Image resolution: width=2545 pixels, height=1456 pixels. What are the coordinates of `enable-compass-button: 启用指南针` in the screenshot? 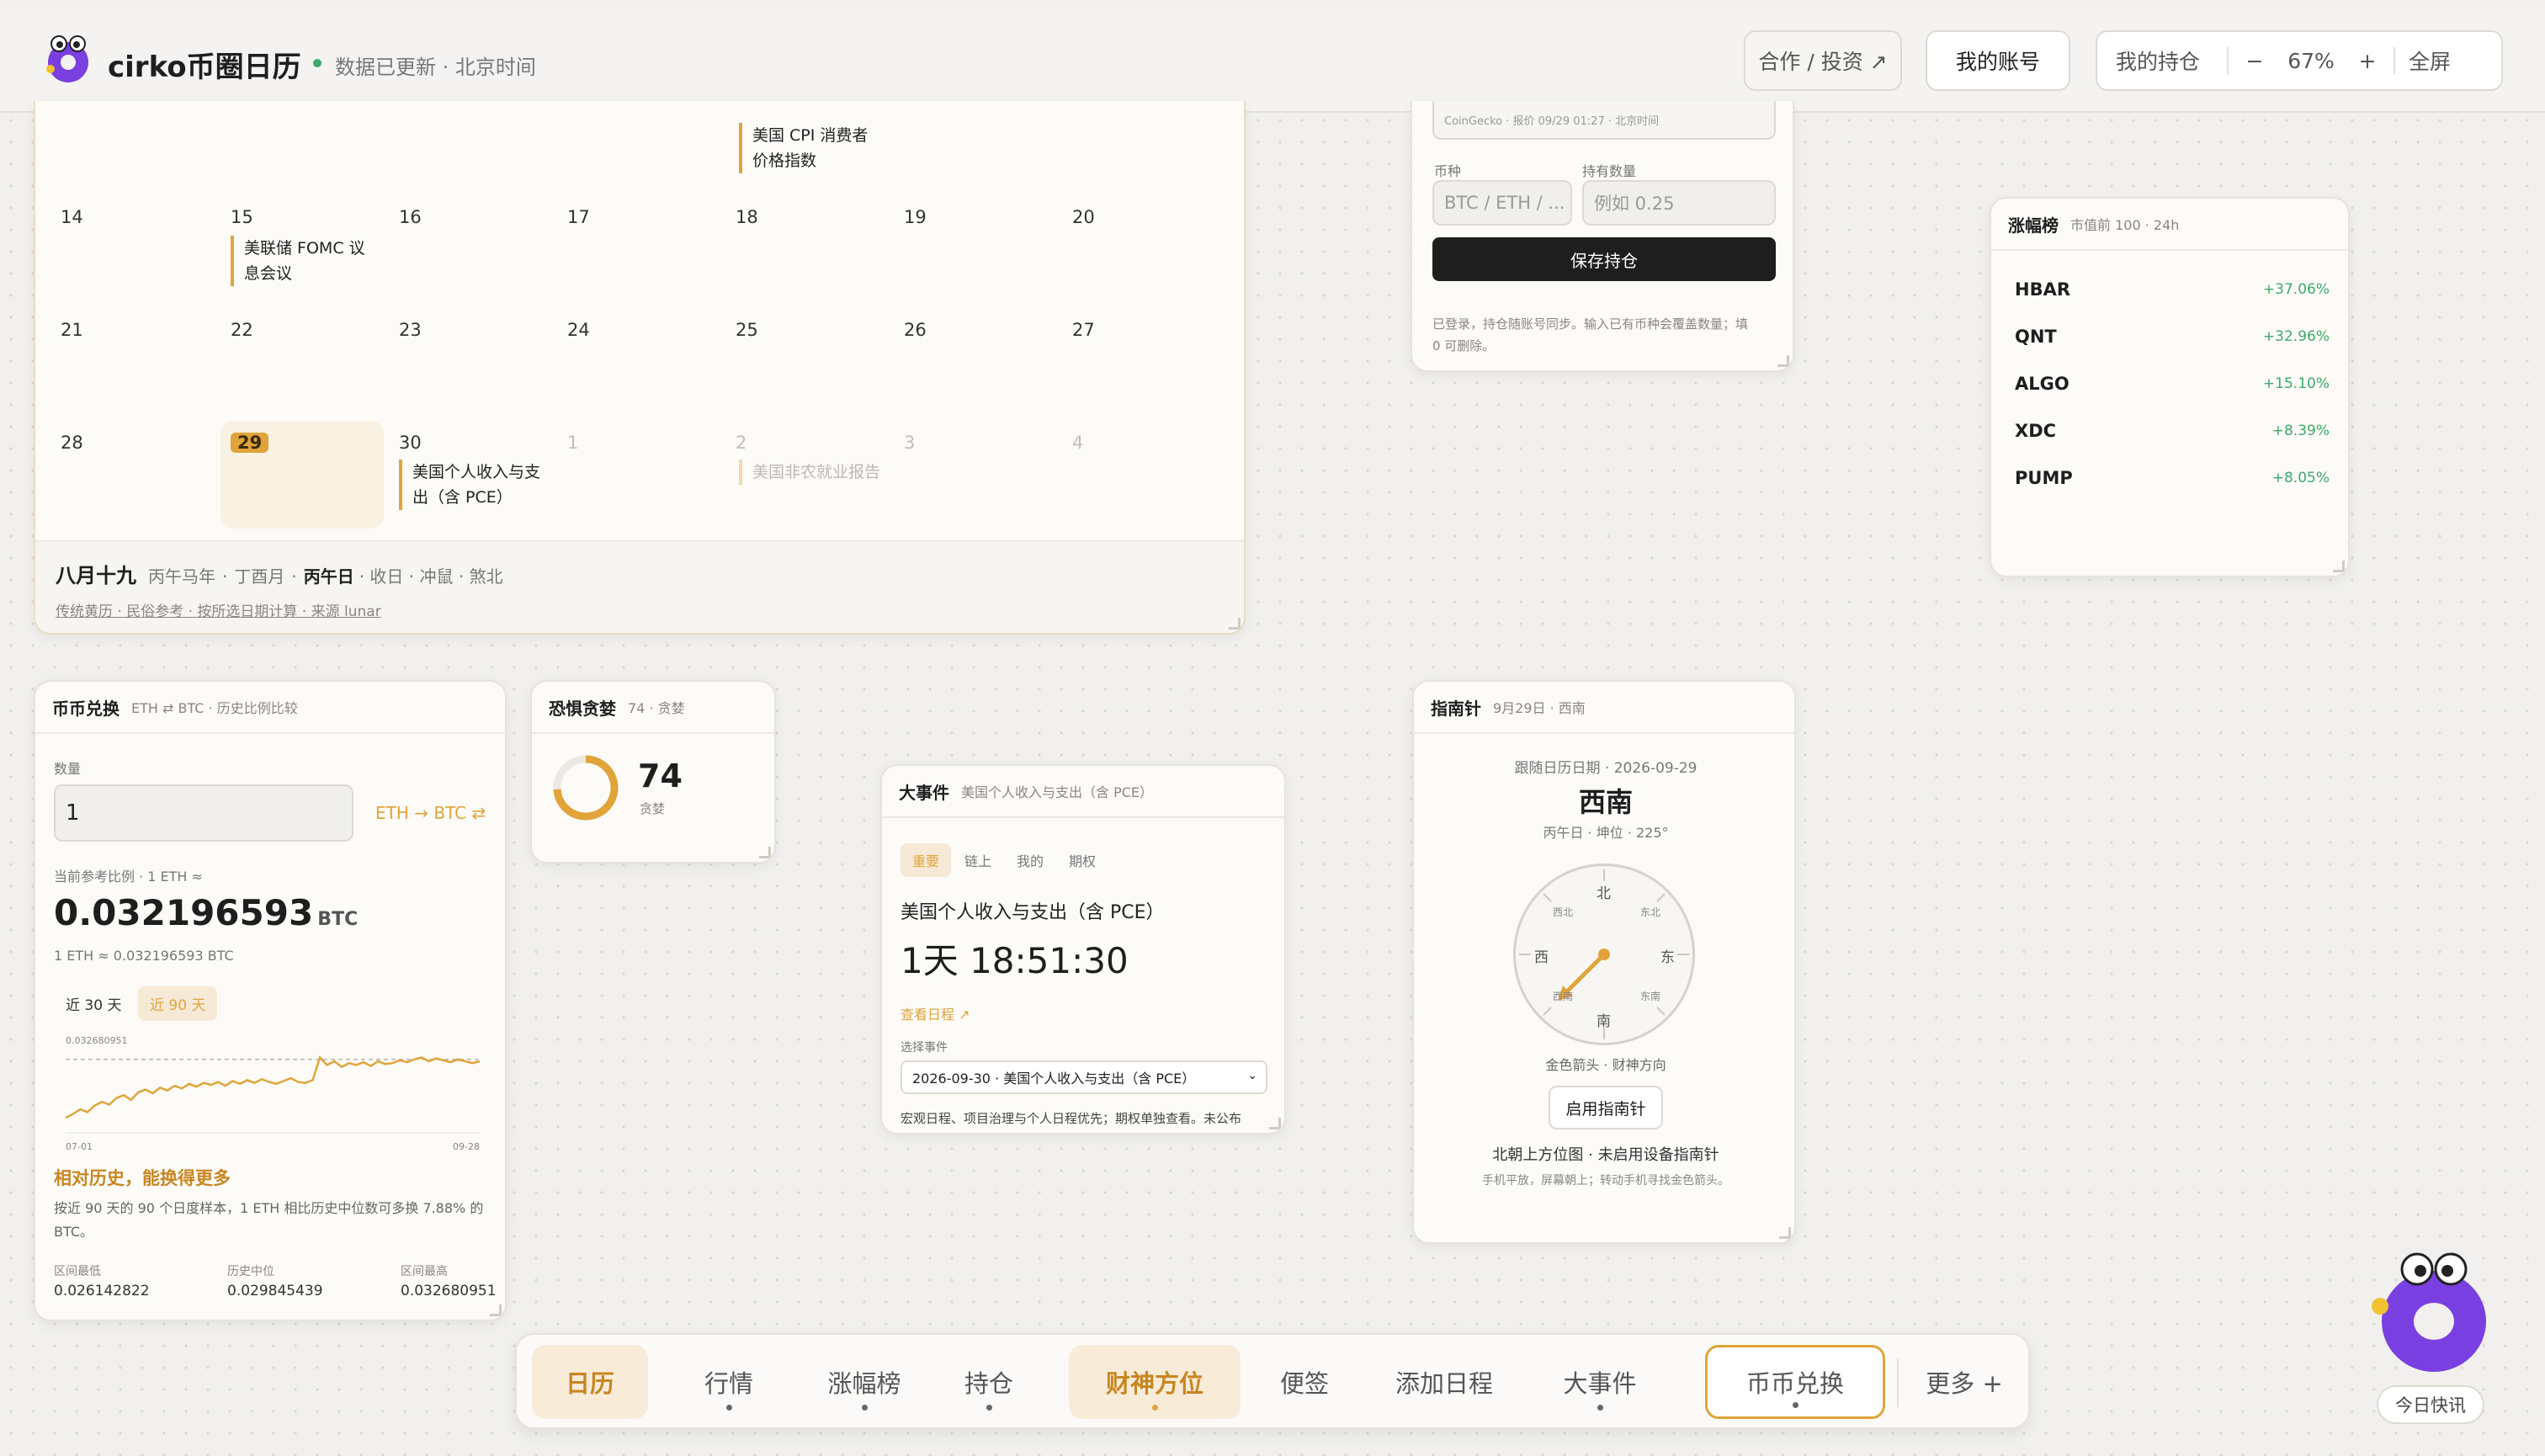 It's located at (1606, 1107).